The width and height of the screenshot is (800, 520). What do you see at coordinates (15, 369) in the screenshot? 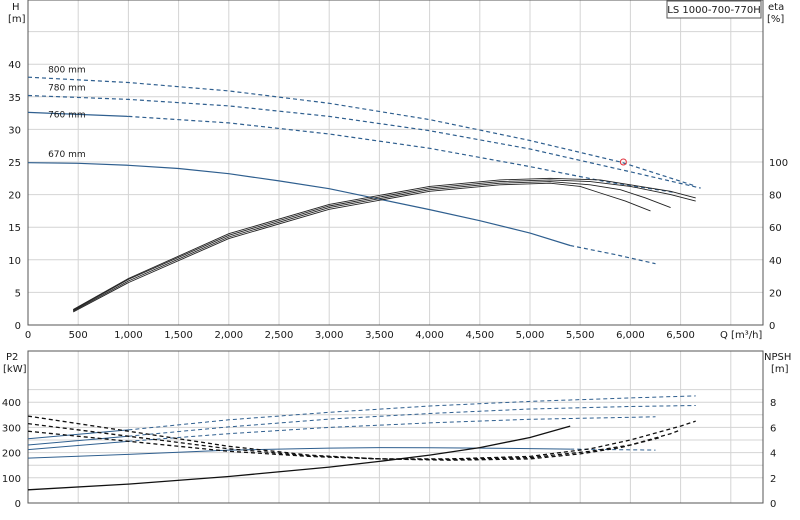
I see `y-axis-label-left-unit: [kW]` at bounding box center [15, 369].